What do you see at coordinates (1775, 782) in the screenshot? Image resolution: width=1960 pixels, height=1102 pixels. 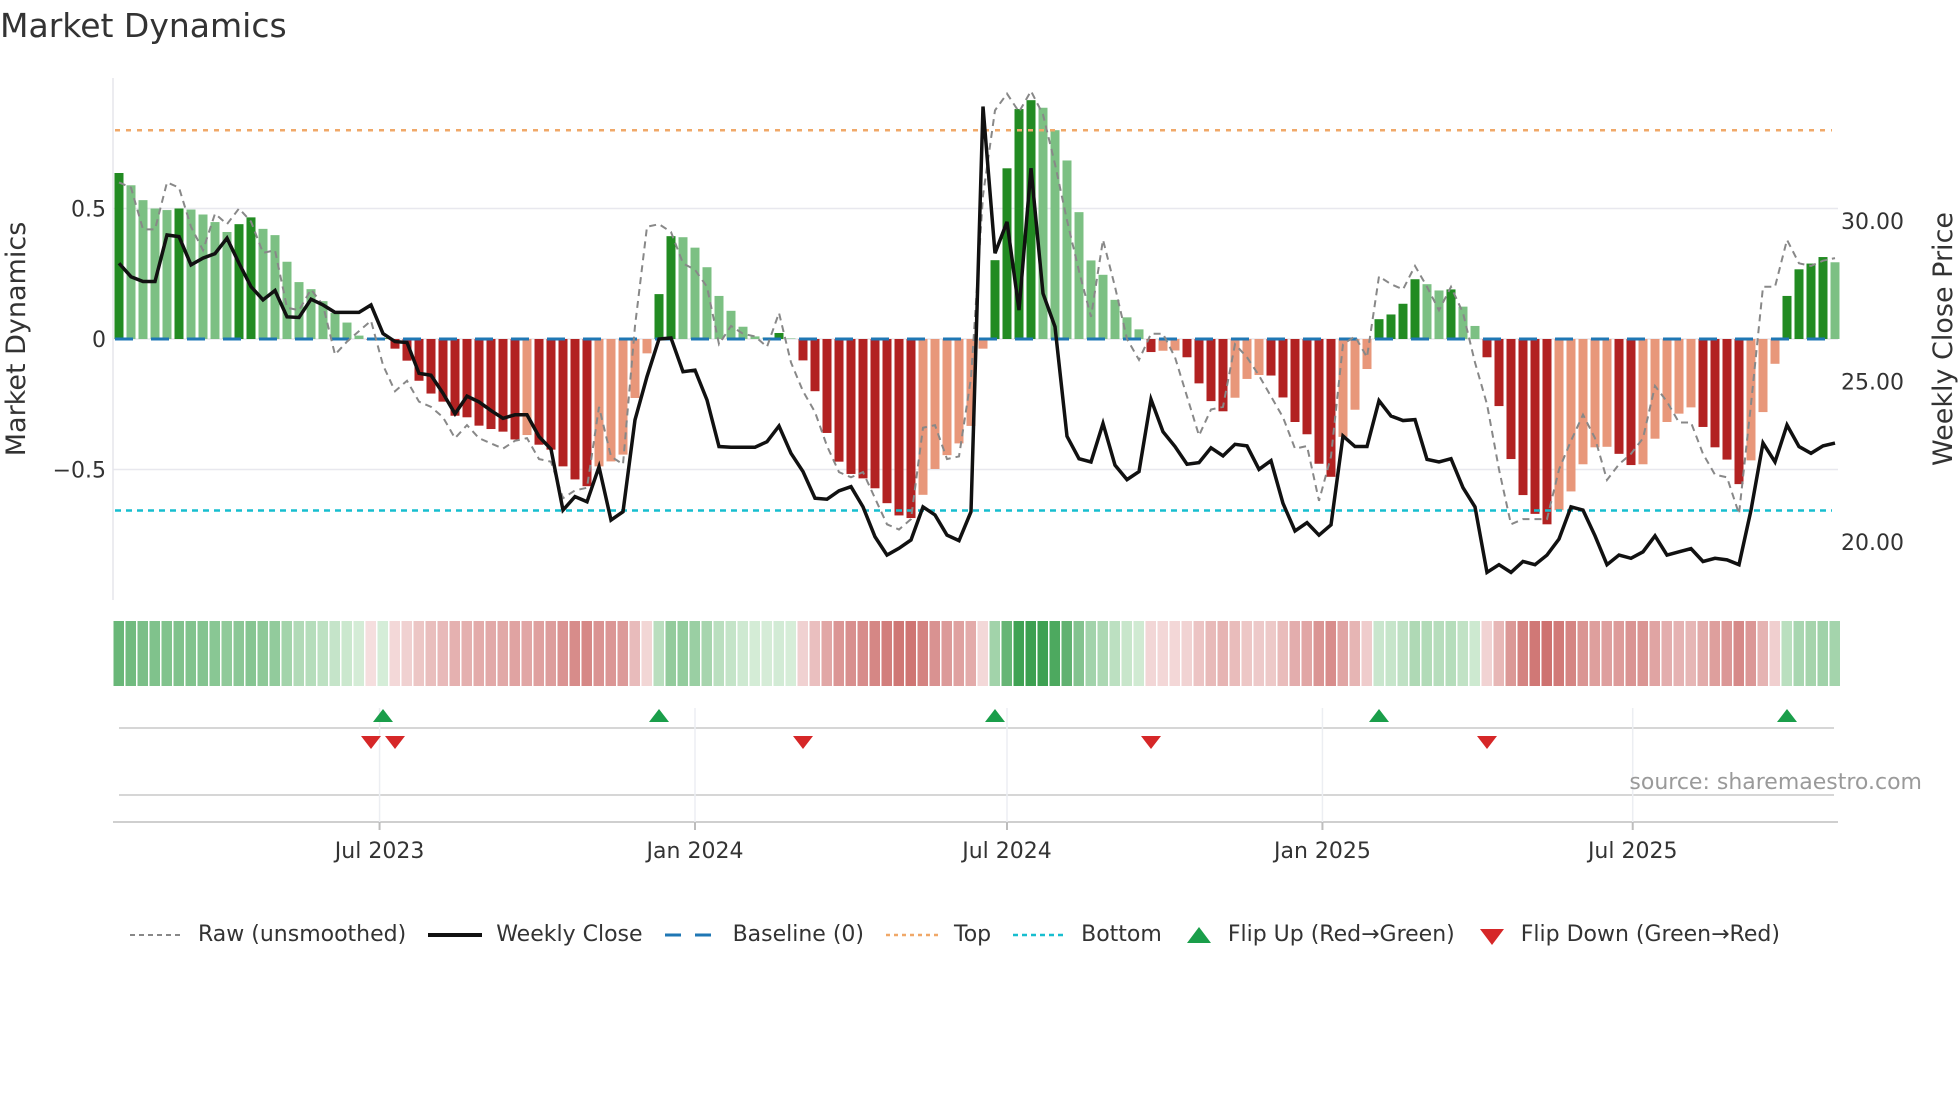 I see `source-credit: source: sharemaestro.com` at bounding box center [1775, 782].